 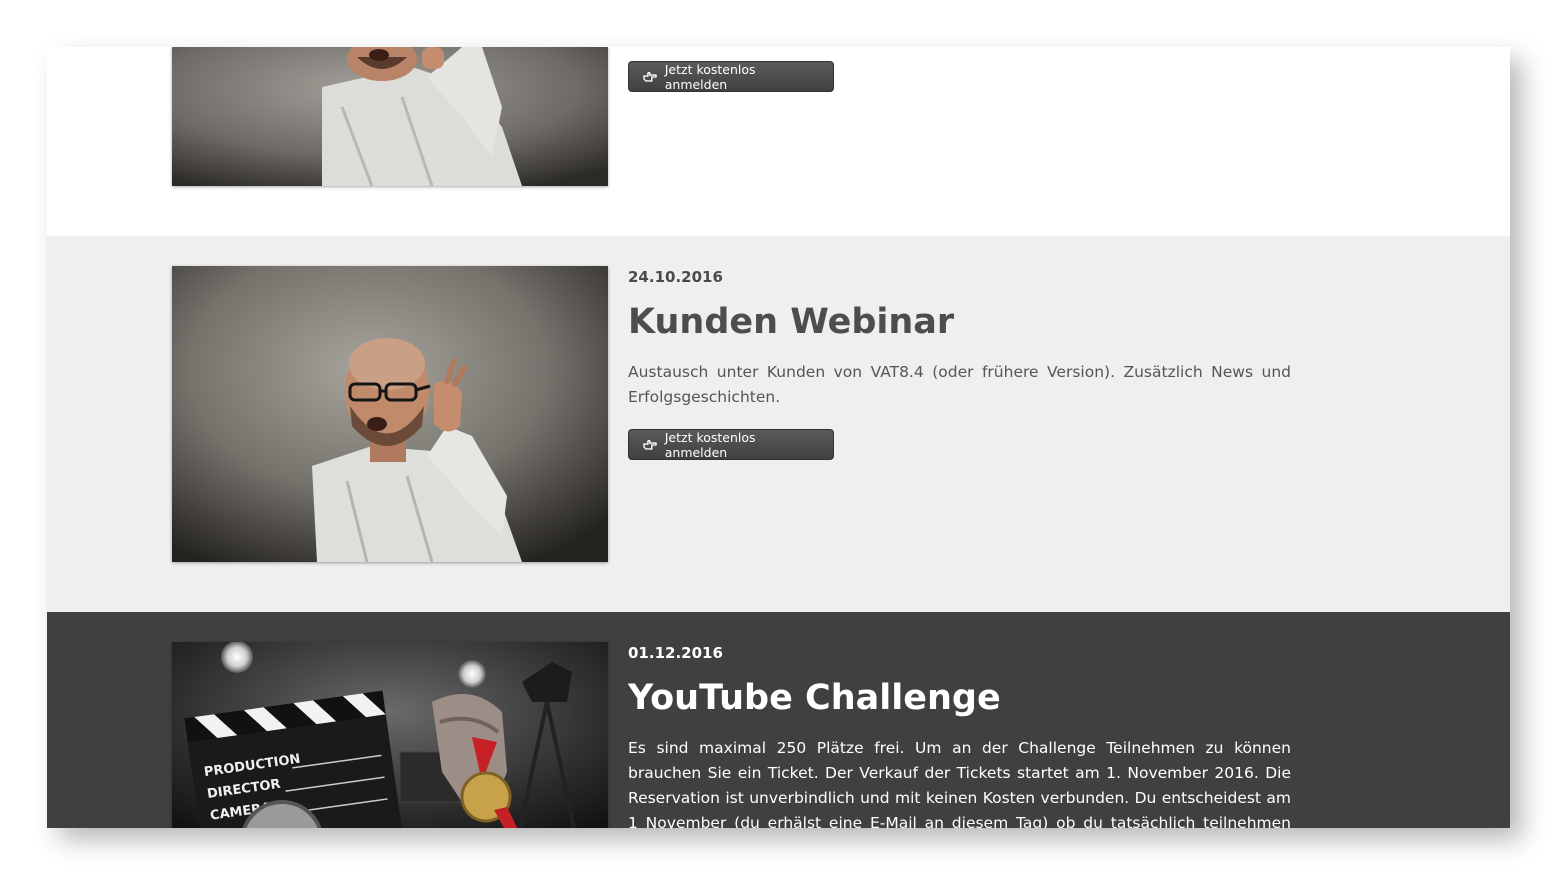 What do you see at coordinates (675, 277) in the screenshot?
I see `event-date: 24.10.2016` at bounding box center [675, 277].